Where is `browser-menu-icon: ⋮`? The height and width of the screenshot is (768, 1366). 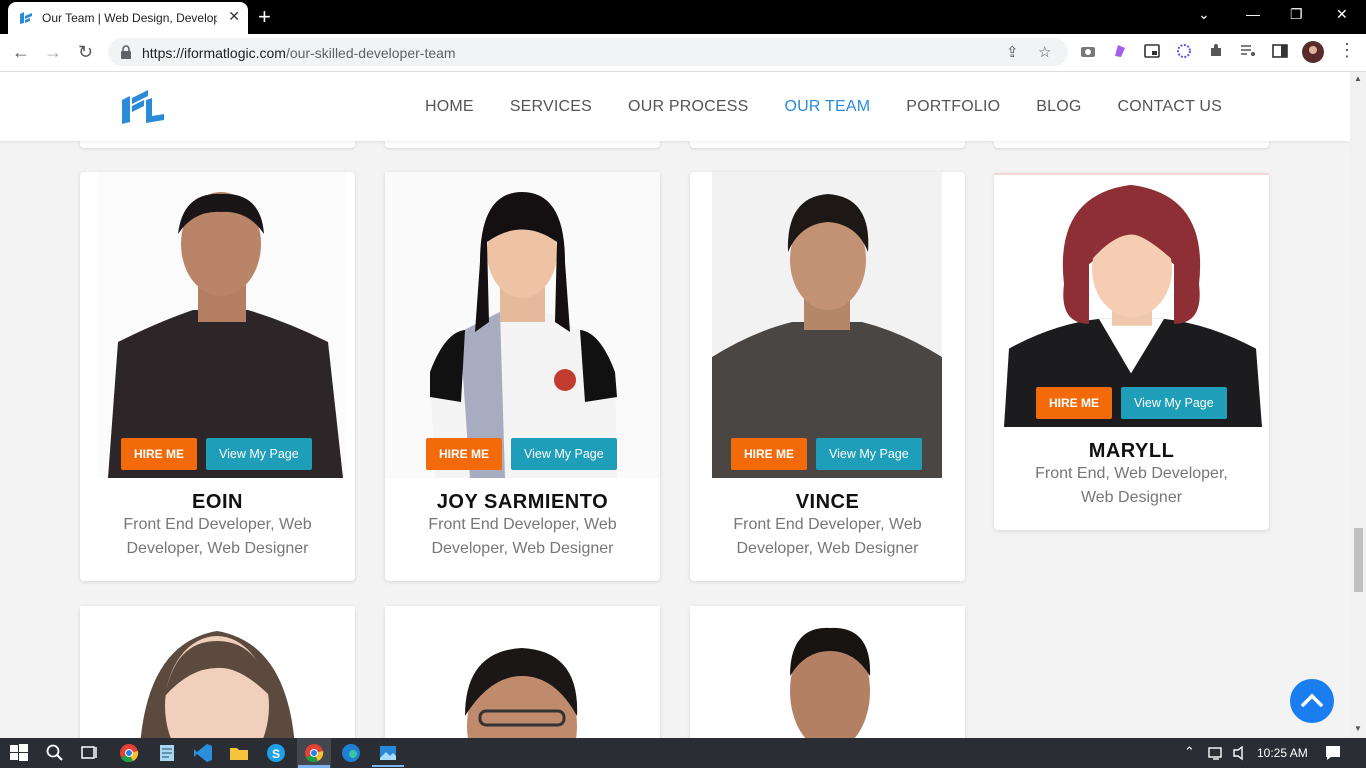
browser-menu-icon: ⋮ is located at coordinates (1347, 50).